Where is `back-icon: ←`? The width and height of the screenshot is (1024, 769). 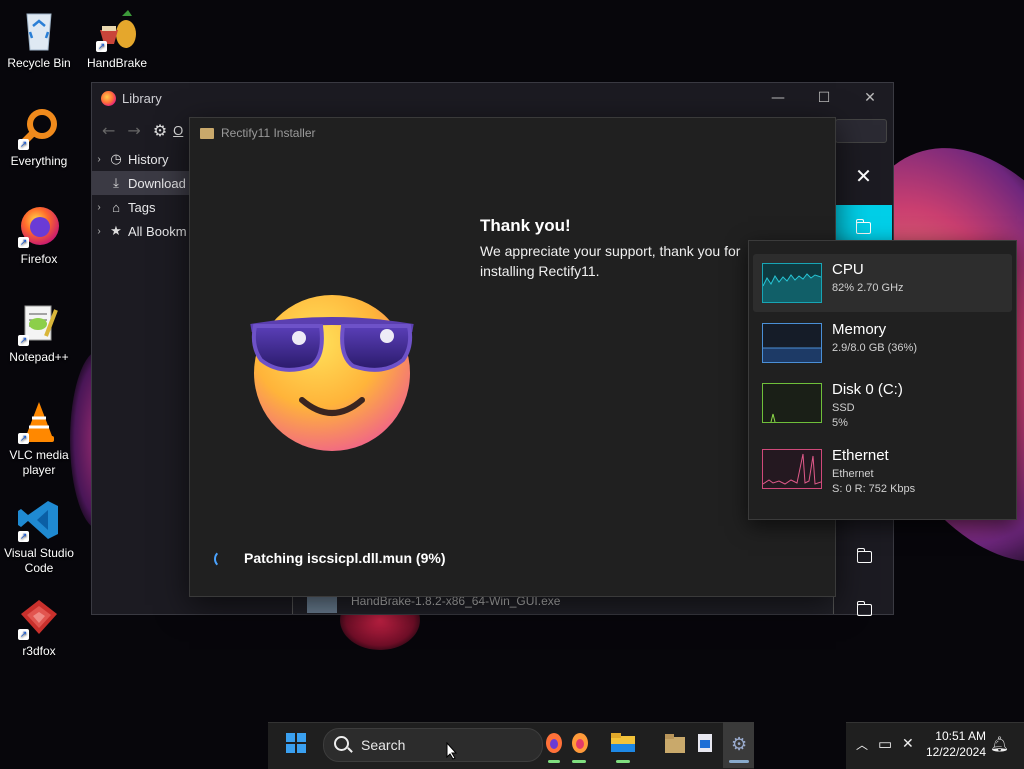 back-icon: ← is located at coordinates (108, 130).